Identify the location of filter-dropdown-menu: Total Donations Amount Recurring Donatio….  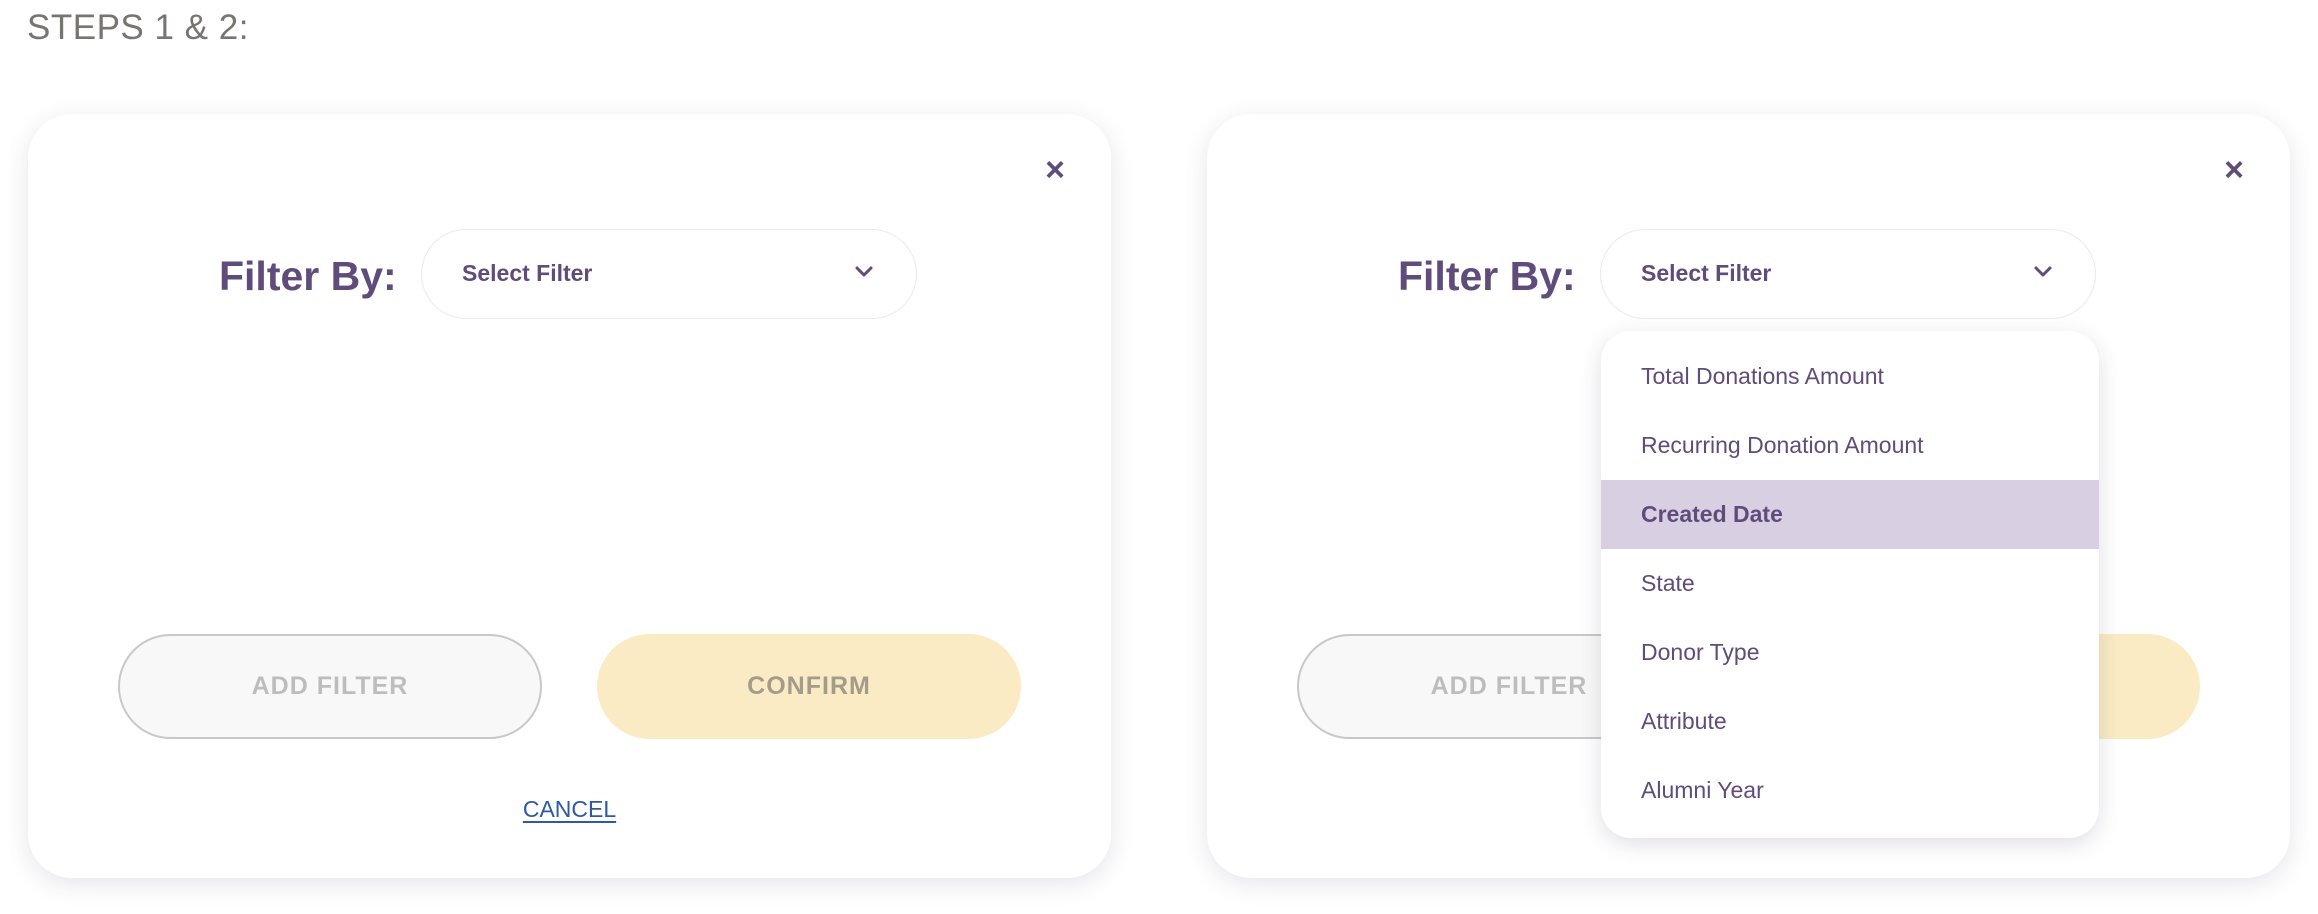
(1850, 584).